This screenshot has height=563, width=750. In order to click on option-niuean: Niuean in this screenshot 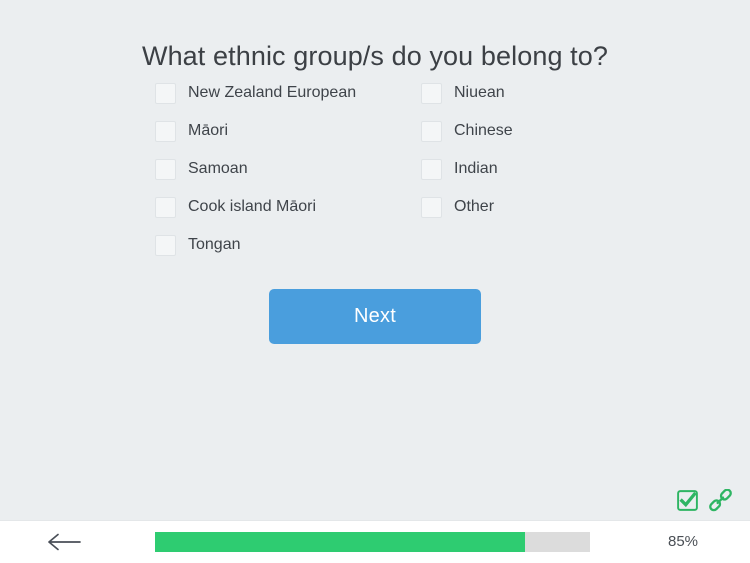, I will do `click(521, 93)`.